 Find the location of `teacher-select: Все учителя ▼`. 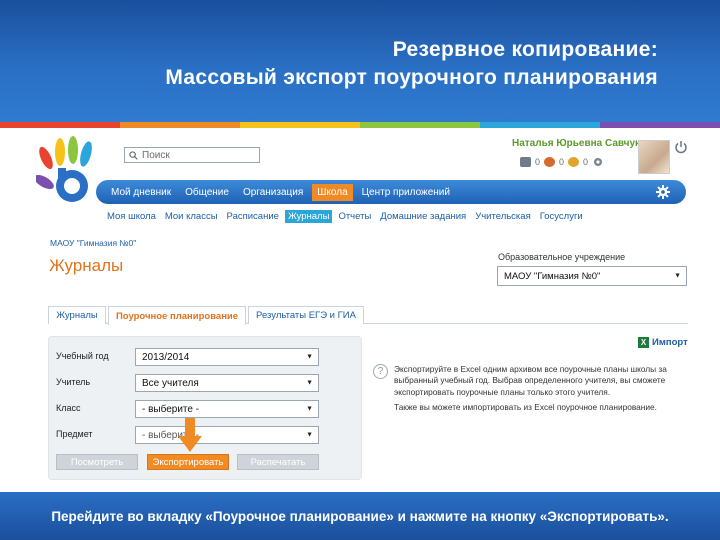

teacher-select: Все учителя ▼ is located at coordinates (227, 383).